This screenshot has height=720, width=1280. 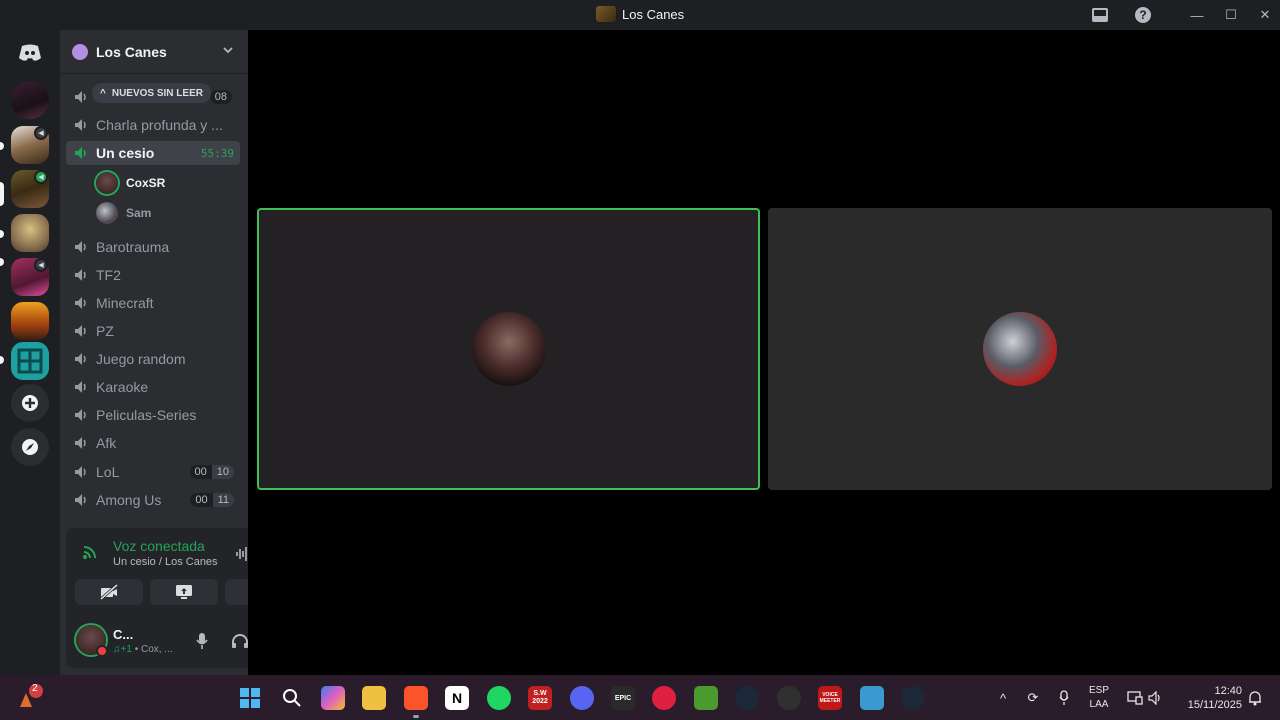 What do you see at coordinates (582, 698) in the screenshot?
I see `discord-icon` at bounding box center [582, 698].